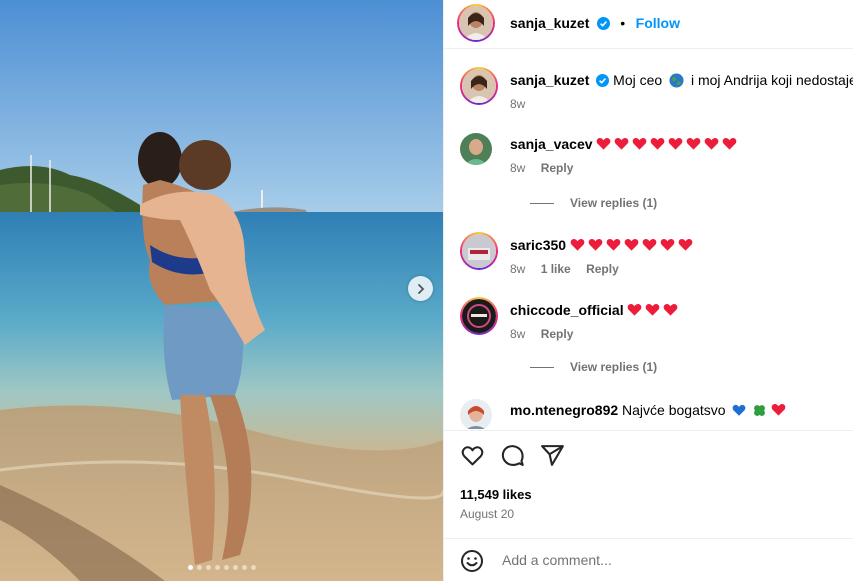  Describe the element at coordinates (549, 80) in the screenshot. I see `caption-username: sanja_kuzet` at that location.